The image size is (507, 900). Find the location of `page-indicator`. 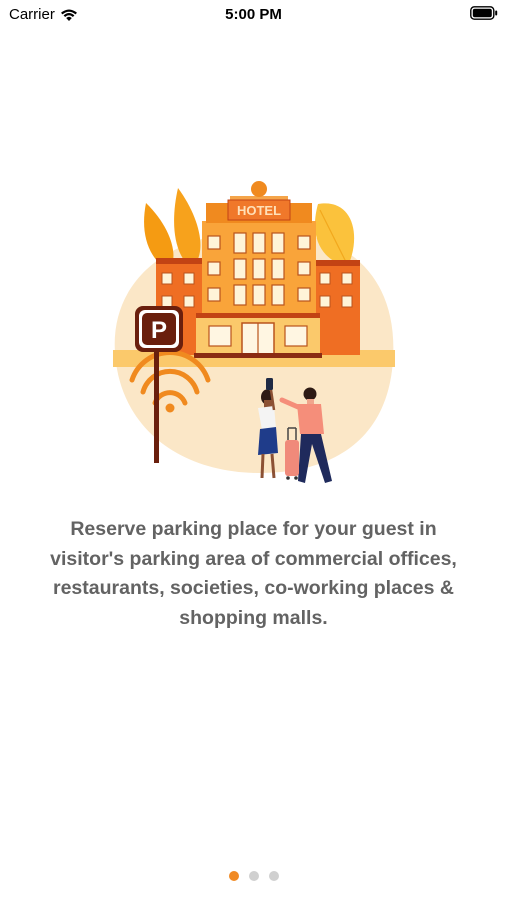

page-indicator is located at coordinates (253, 876).